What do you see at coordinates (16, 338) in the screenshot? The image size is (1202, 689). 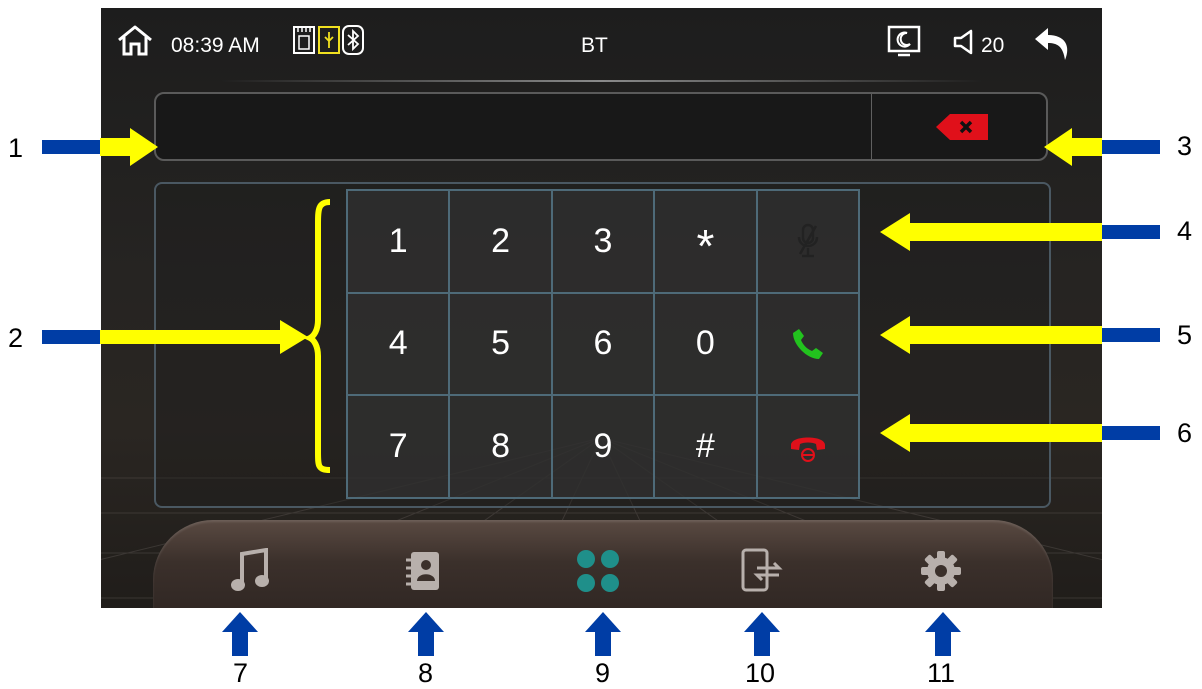 I see `callout-label-2: 2` at bounding box center [16, 338].